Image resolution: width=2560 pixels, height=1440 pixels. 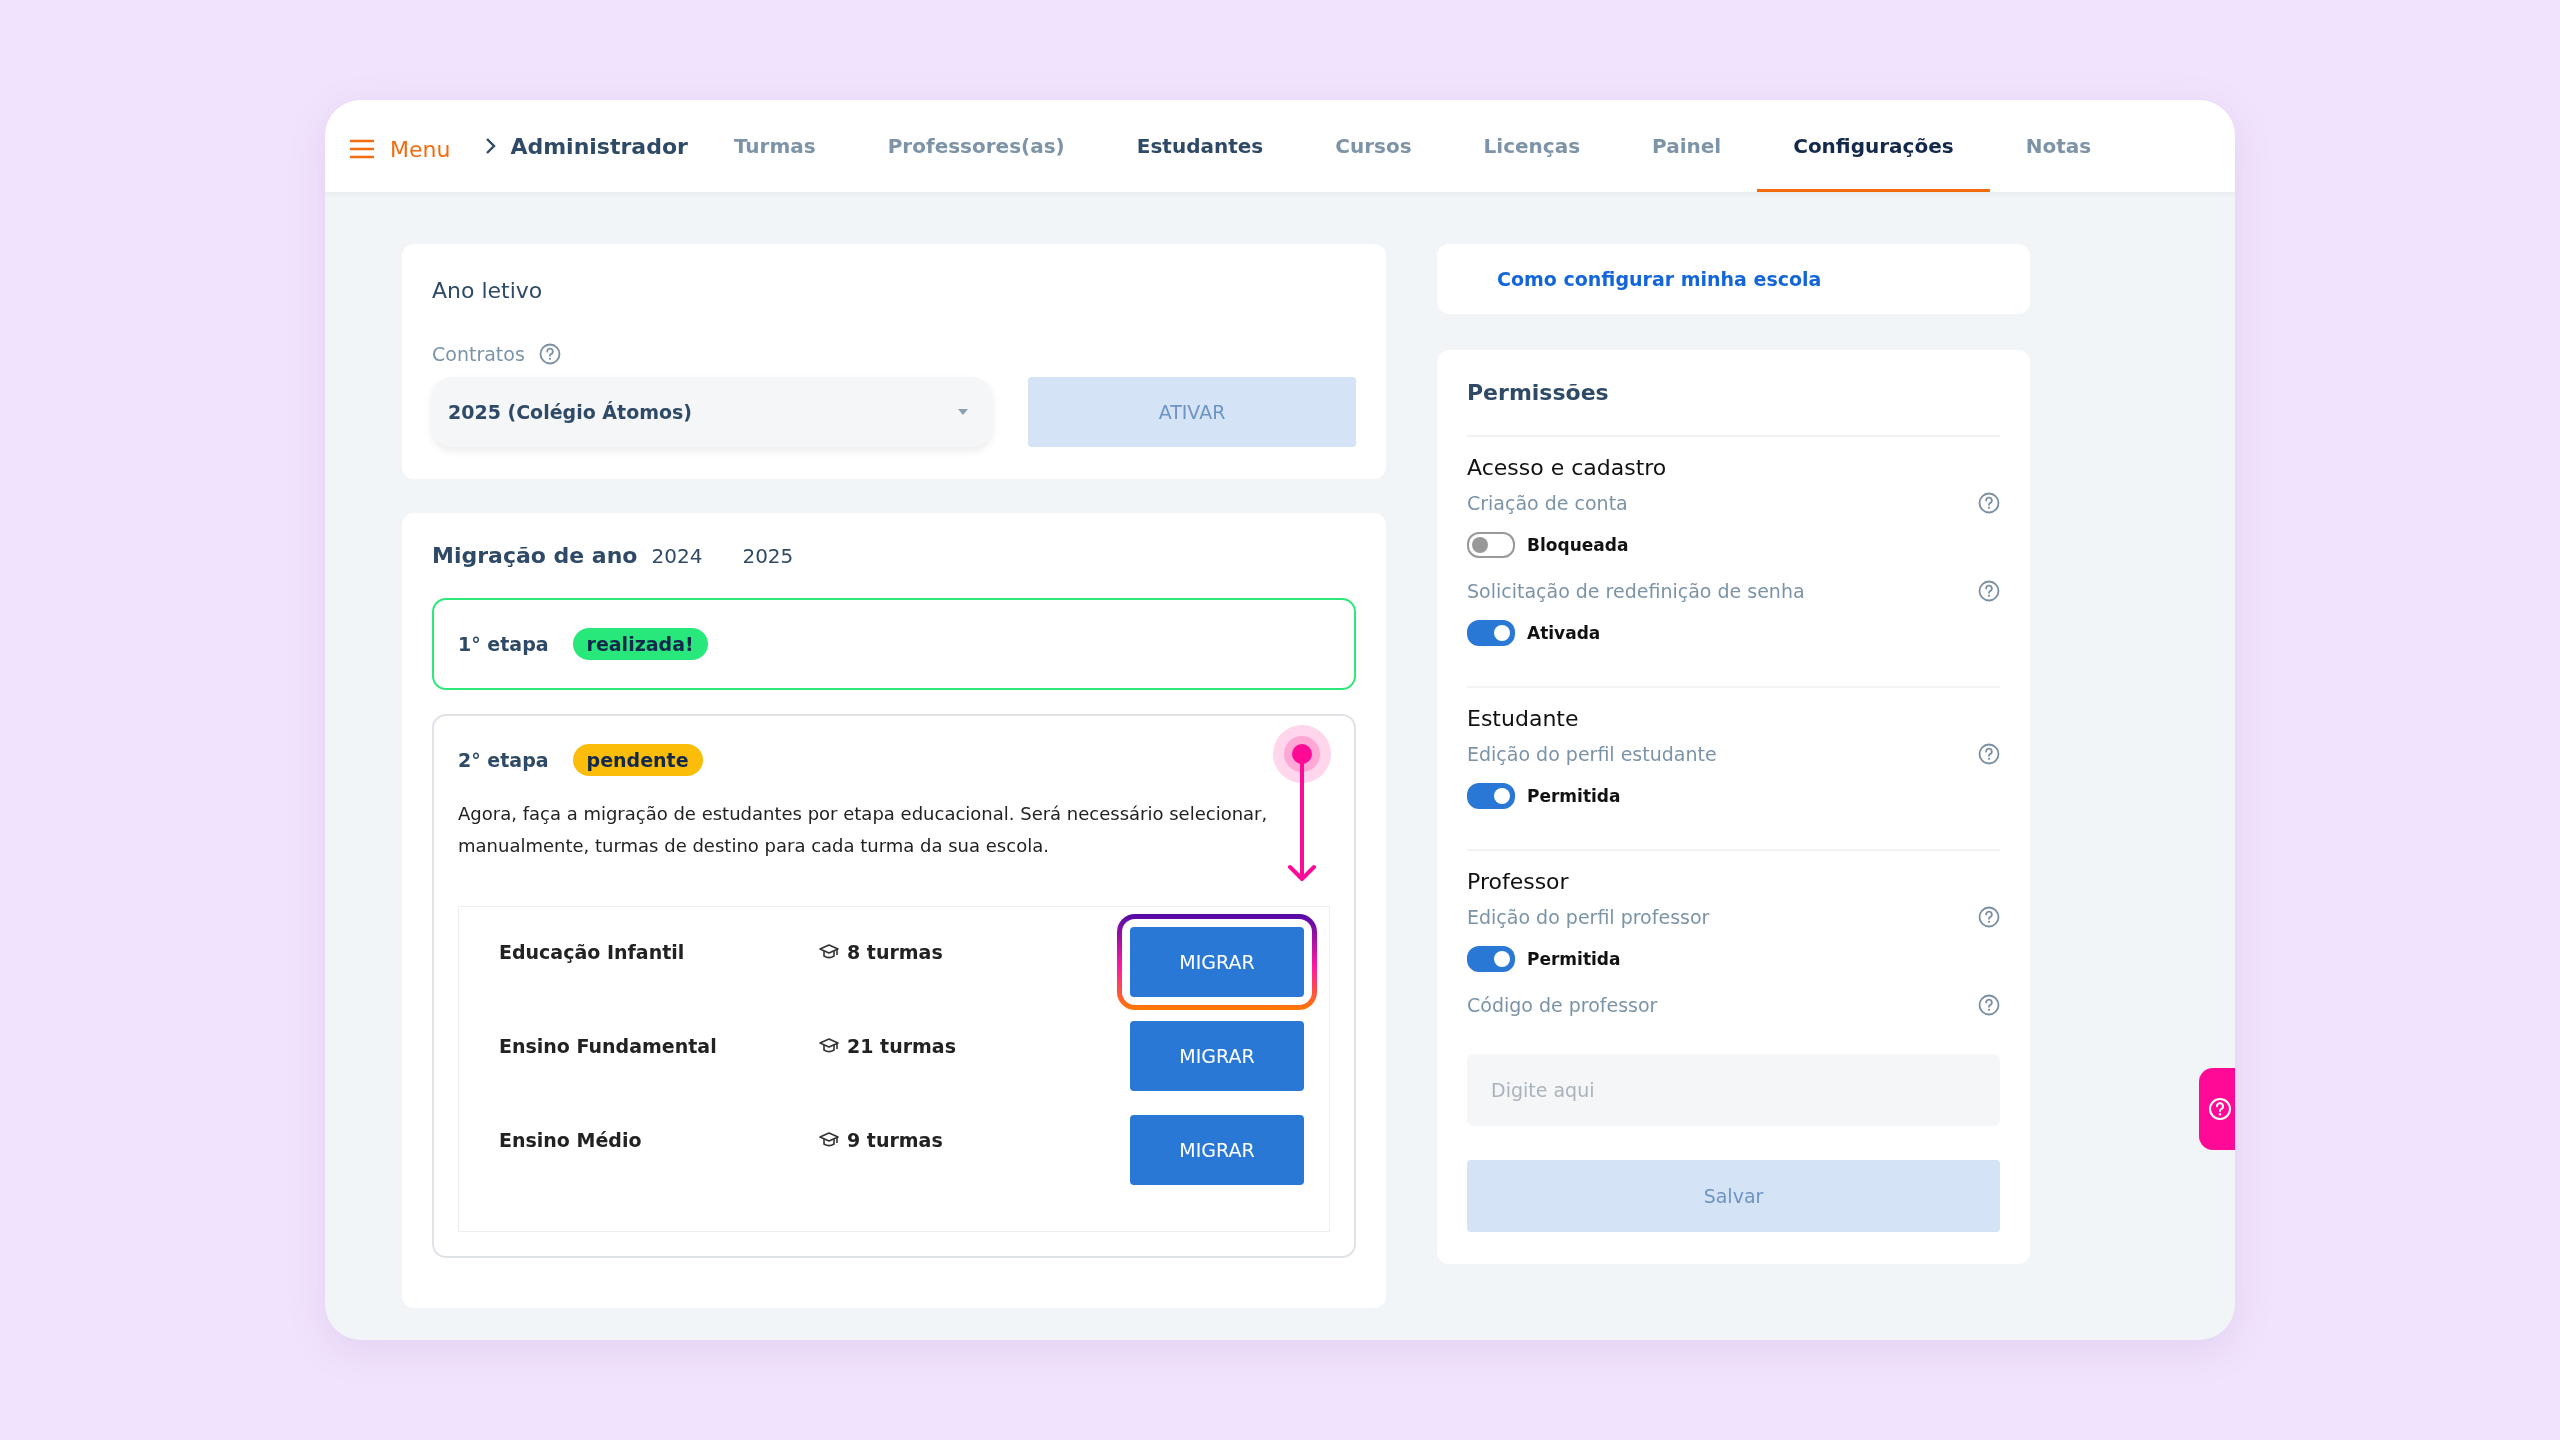 I want to click on group-title: Professor, so click(x=1518, y=881).